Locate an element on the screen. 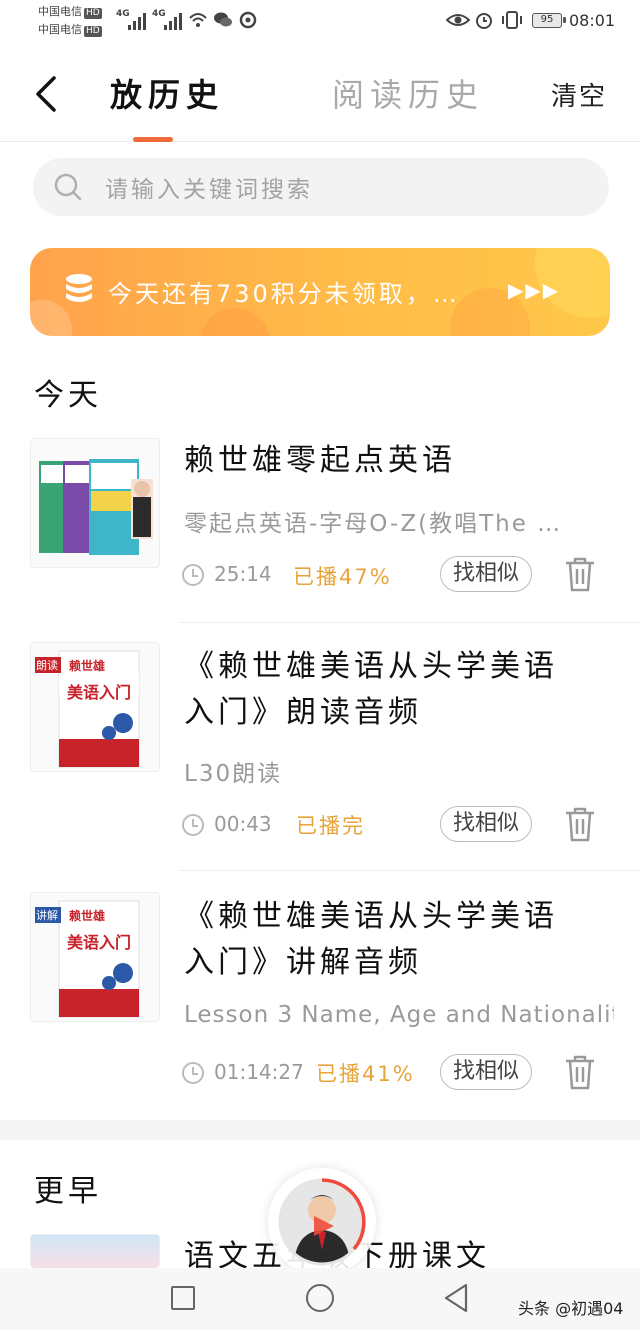 The image size is (640, 1330). floating-player-button is located at coordinates (322, 1222).